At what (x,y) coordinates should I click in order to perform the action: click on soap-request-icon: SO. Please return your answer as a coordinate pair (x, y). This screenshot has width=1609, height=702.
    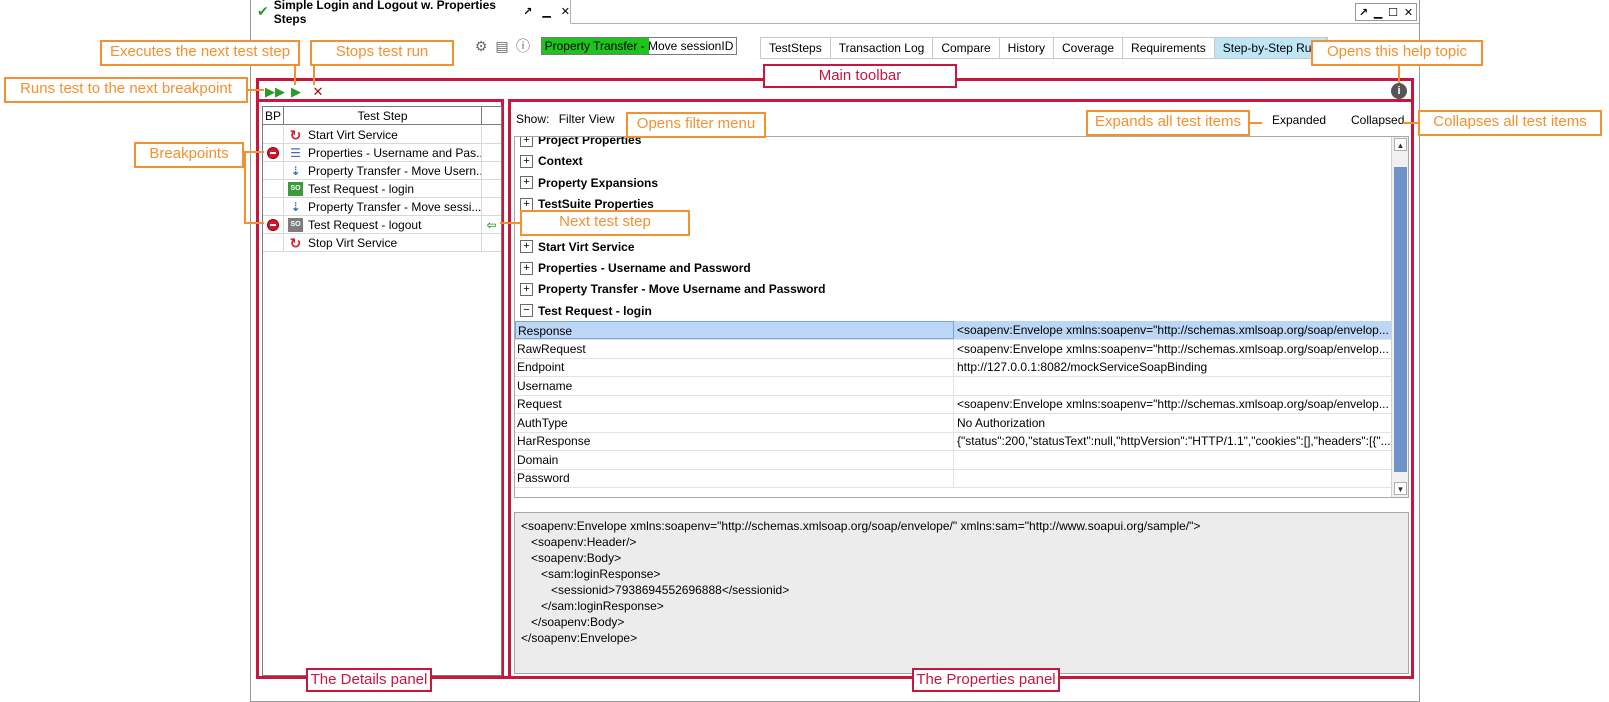
    Looking at the image, I should click on (295, 188).